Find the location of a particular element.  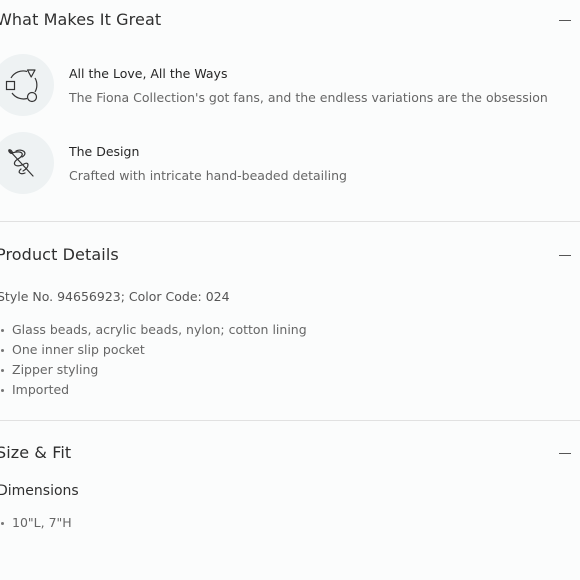

feature-title: All the Love, All the Ways is located at coordinates (148, 73).